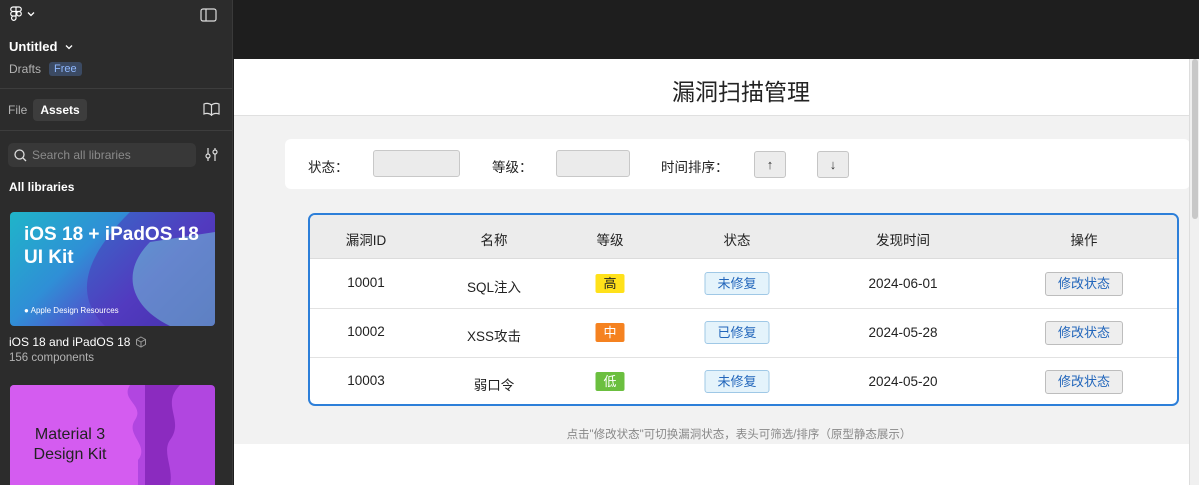 The width and height of the screenshot is (1199, 485). I want to click on scrollbar-thumb, so click(1195, 139).